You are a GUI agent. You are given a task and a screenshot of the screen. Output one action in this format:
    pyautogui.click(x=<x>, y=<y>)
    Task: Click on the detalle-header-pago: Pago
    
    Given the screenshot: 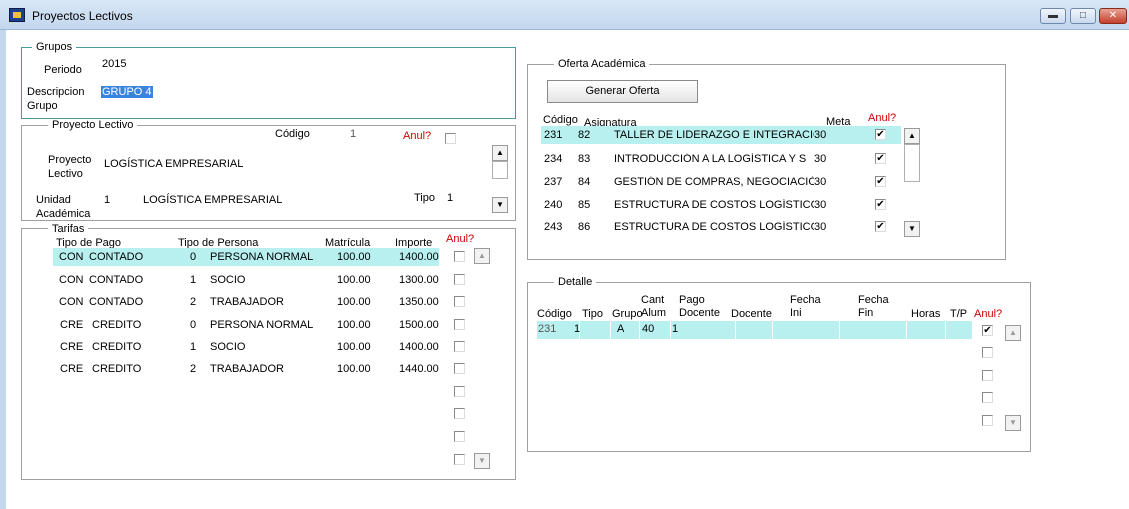 What is the action you would take?
    pyautogui.click(x=692, y=300)
    